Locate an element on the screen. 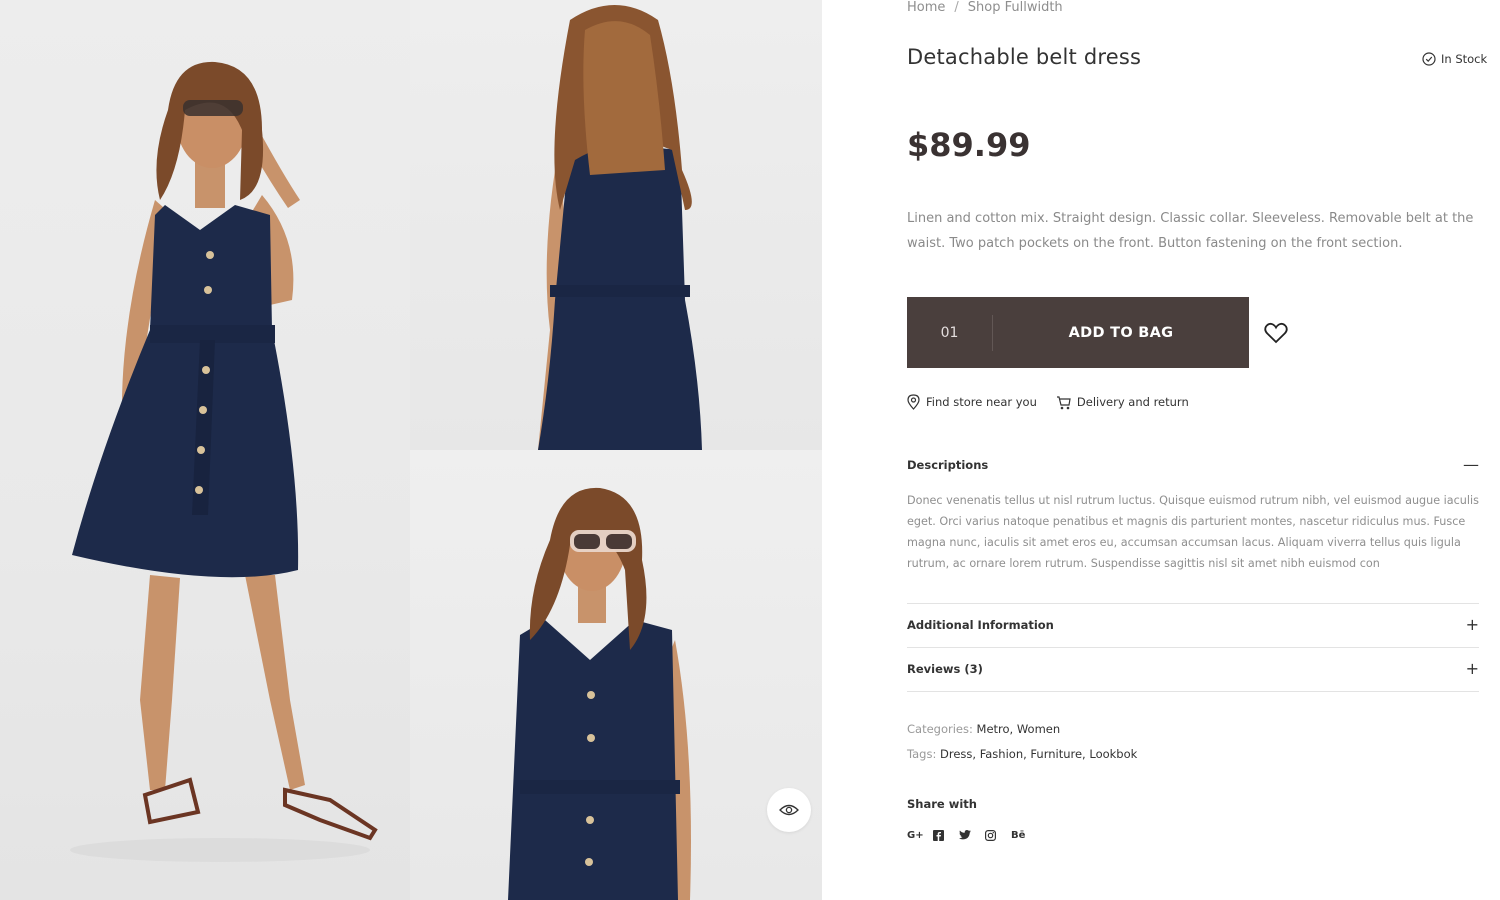 The height and width of the screenshot is (900, 1500). categories-label: Categories: is located at coordinates (940, 729).